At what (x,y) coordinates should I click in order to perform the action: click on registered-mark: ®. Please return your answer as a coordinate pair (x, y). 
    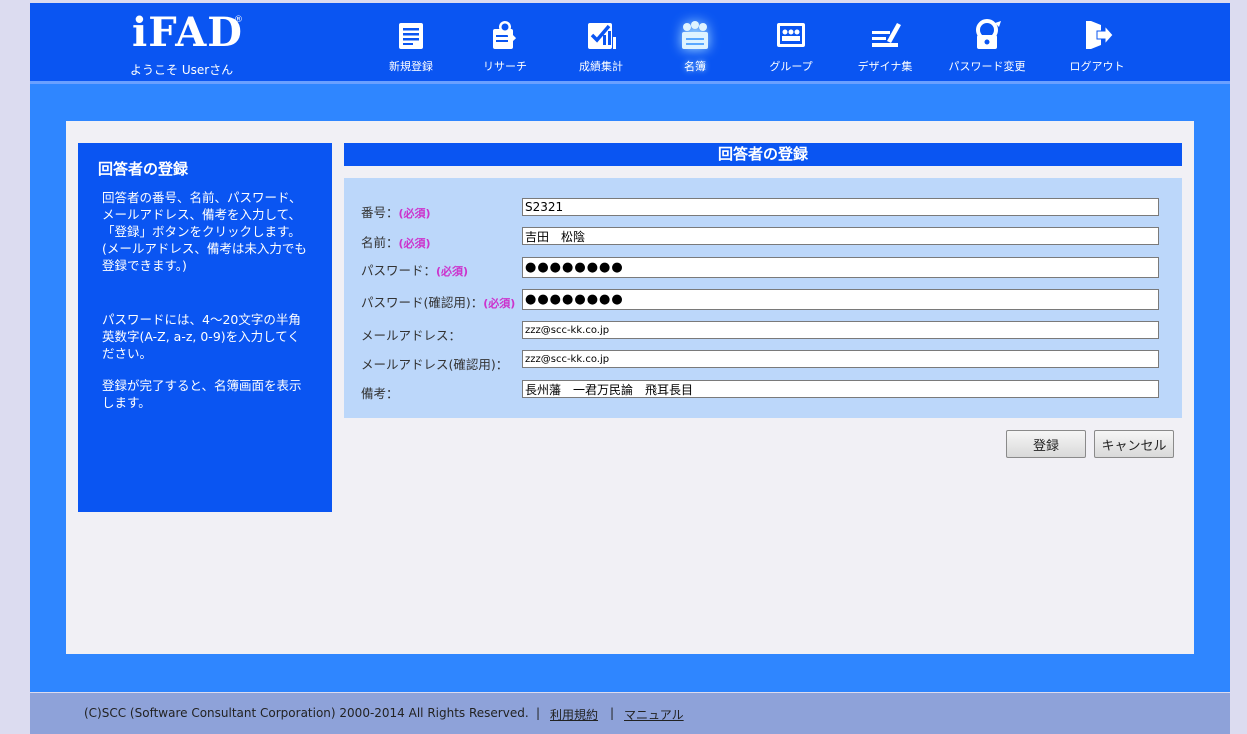
    Looking at the image, I should click on (238, 20).